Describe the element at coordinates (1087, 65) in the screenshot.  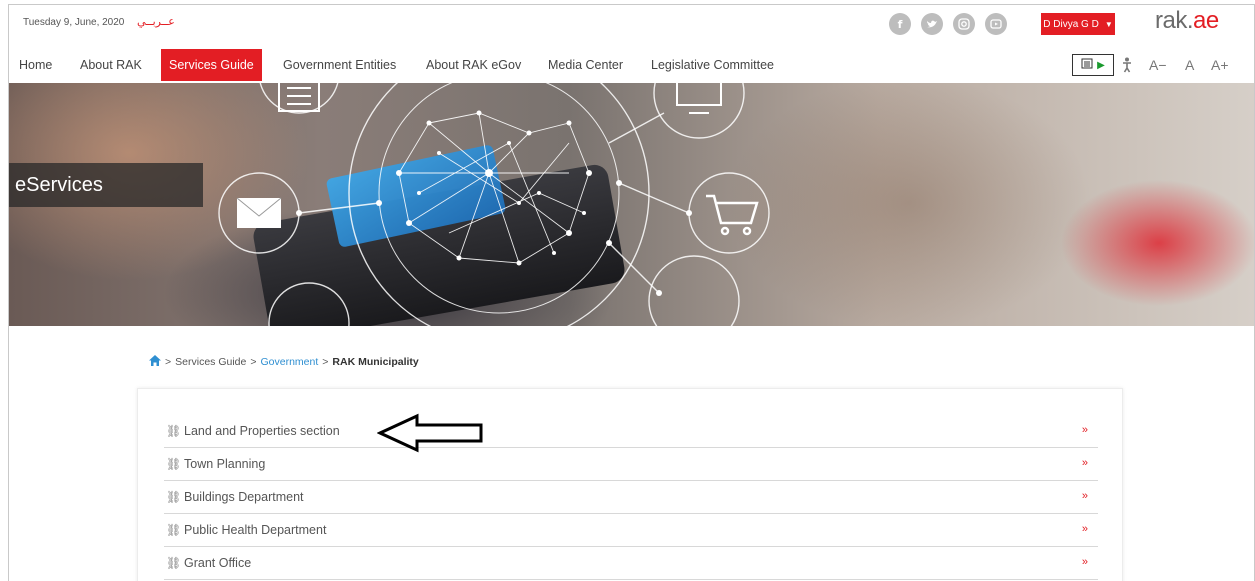
I see `document-icon` at that location.